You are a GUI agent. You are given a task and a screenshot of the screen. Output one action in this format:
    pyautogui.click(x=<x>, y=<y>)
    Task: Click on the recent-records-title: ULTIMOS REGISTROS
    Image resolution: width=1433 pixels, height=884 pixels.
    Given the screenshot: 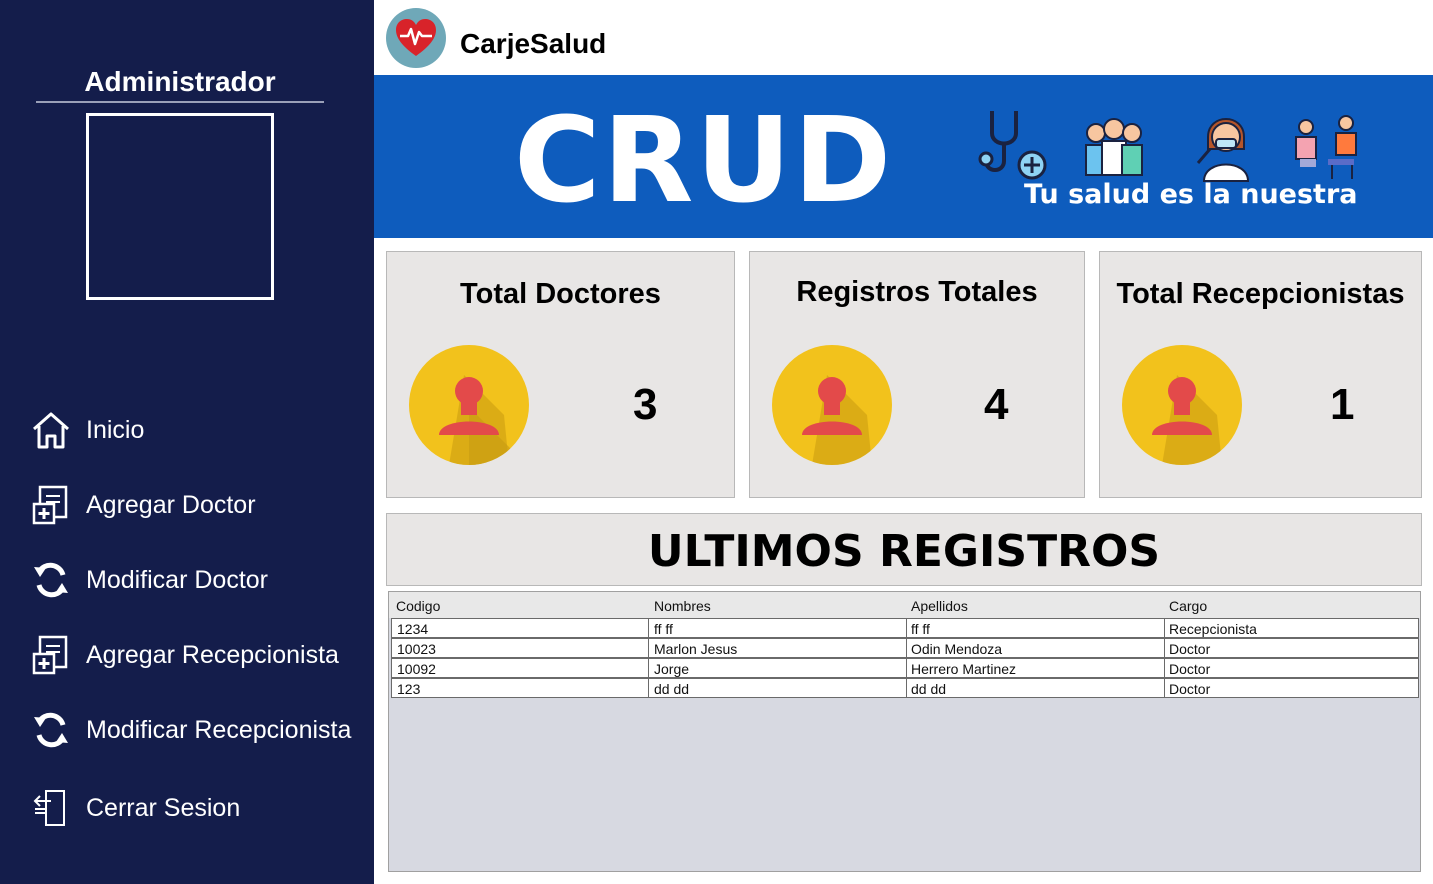 What is the action you would take?
    pyautogui.click(x=904, y=551)
    